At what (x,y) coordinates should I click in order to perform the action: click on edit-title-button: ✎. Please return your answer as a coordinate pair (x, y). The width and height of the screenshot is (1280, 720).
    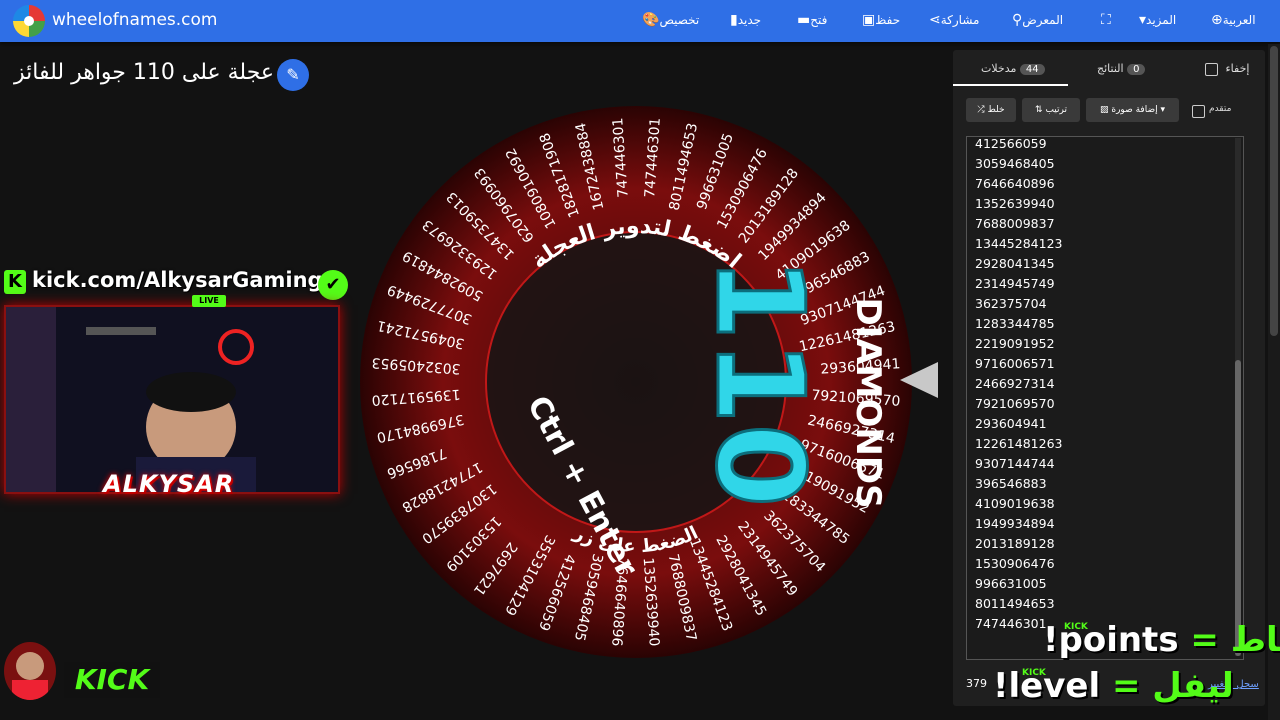
    Looking at the image, I should click on (293, 75).